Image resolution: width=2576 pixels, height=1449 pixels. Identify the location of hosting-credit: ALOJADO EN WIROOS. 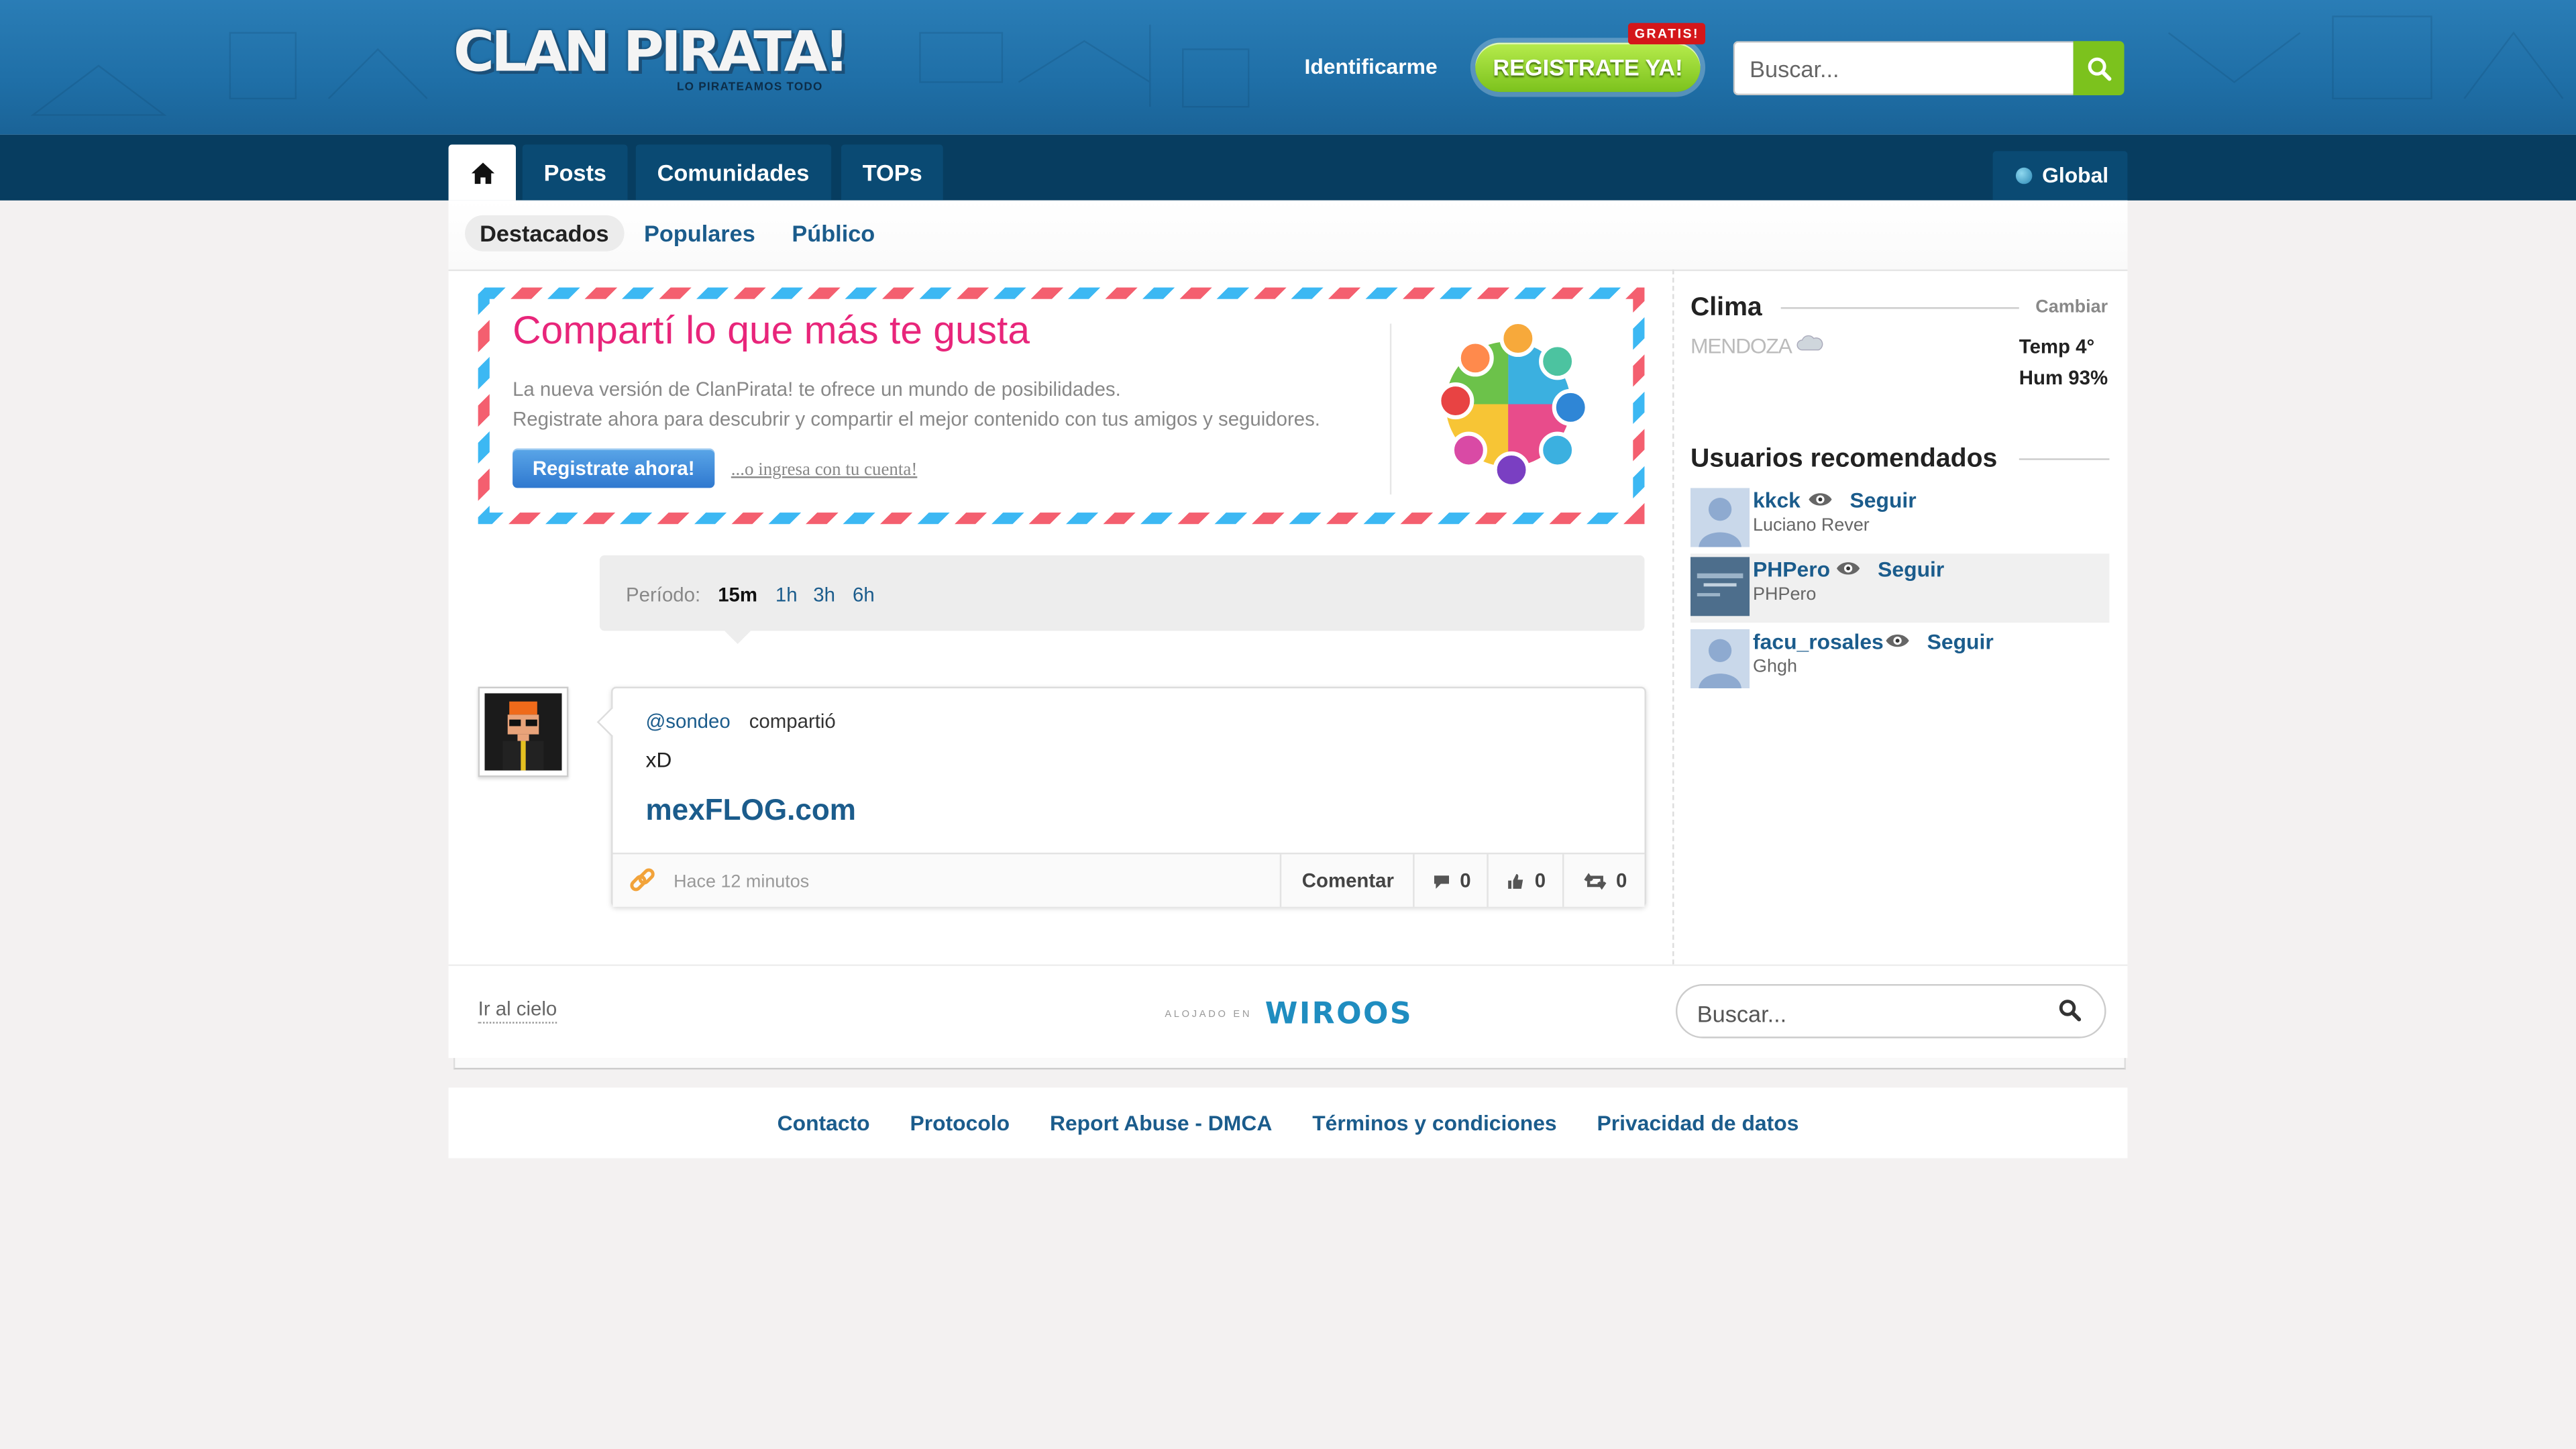
(1289, 1015).